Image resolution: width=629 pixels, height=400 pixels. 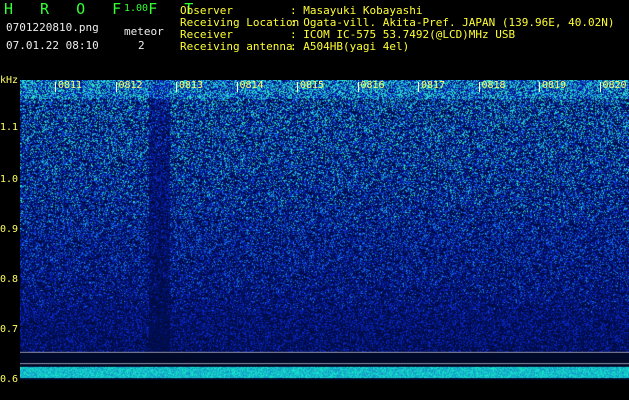 I want to click on app-title: H R O F F T, so click(x=103, y=9).